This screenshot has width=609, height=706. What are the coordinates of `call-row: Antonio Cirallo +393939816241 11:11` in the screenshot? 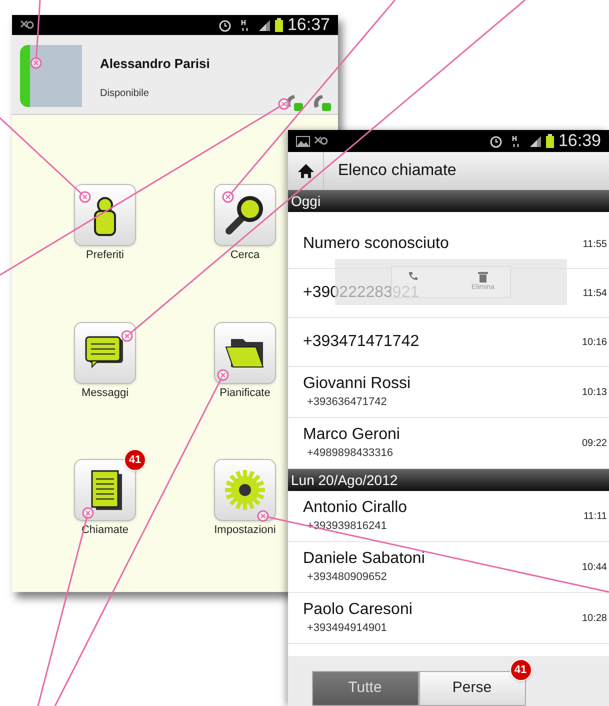 It's located at (448, 516).